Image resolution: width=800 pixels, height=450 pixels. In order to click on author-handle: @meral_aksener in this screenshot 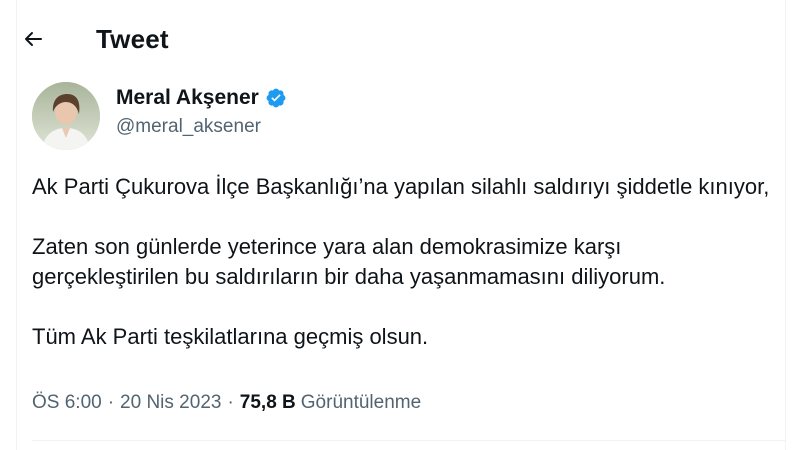, I will do `click(188, 127)`.